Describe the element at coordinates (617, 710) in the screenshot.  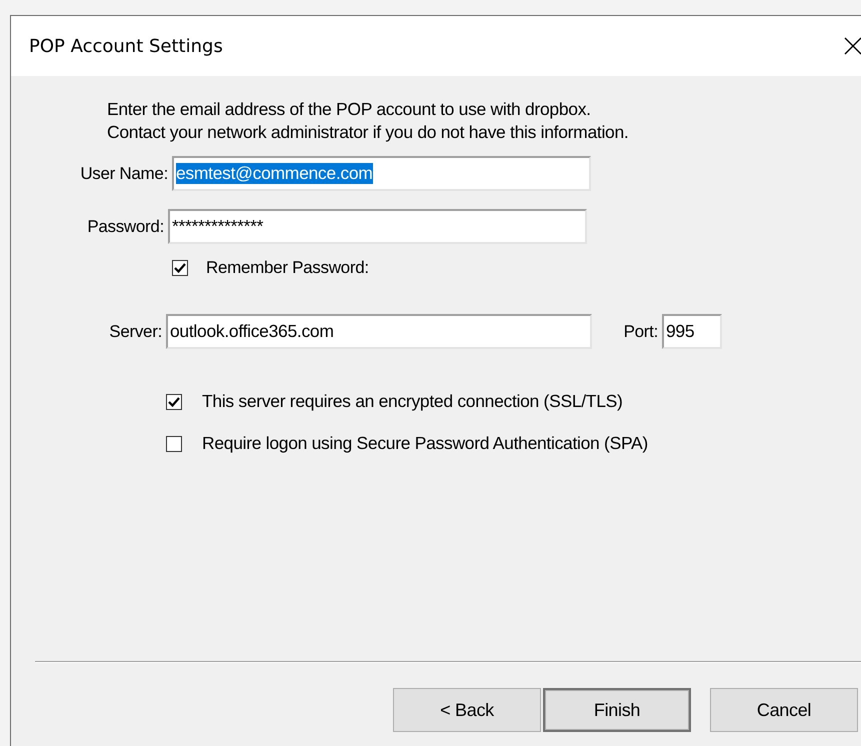
I see `dialog-button: Finish` at that location.